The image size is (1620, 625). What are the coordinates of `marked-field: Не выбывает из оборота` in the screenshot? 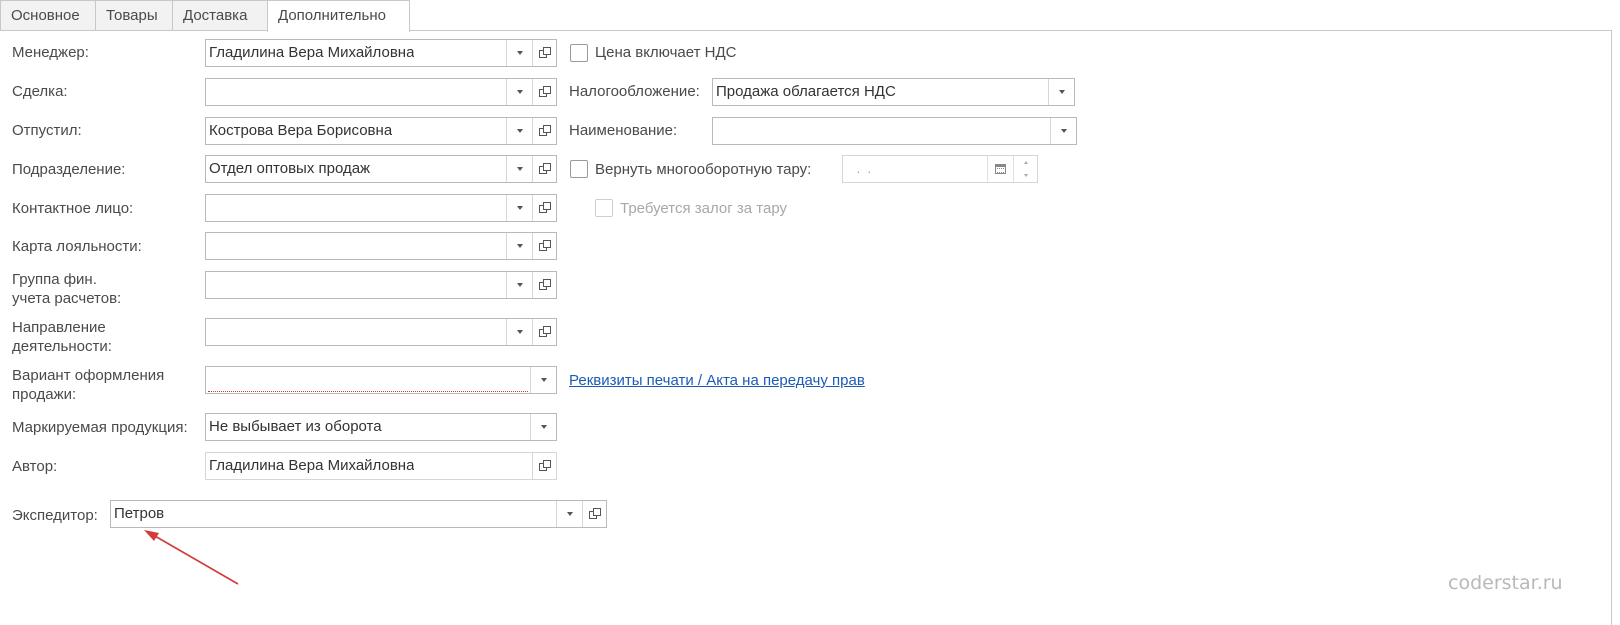 It's located at (381, 427).